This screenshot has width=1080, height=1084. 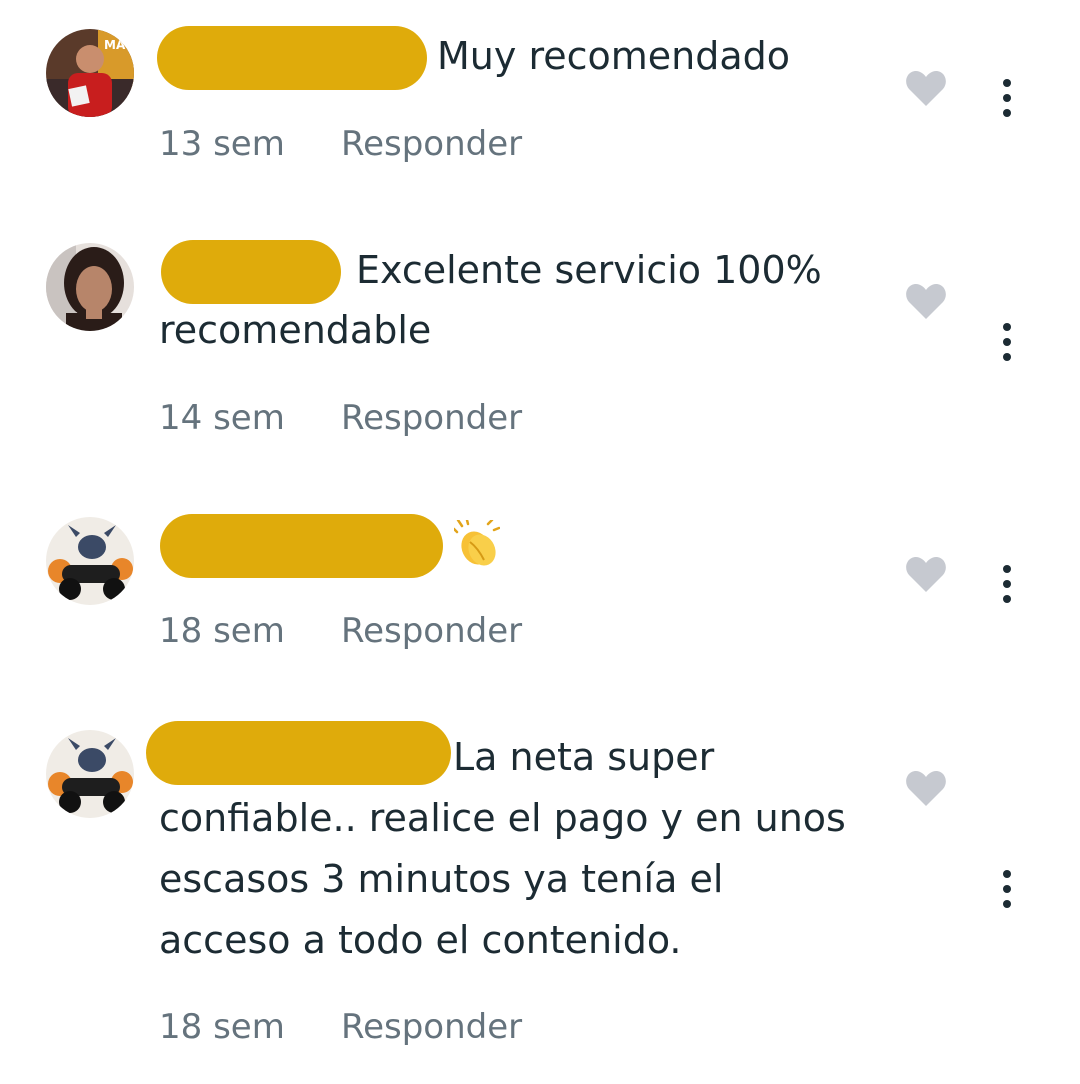 I want to click on comment-text-continued: acceso a todo el contenido., so click(x=420, y=940).